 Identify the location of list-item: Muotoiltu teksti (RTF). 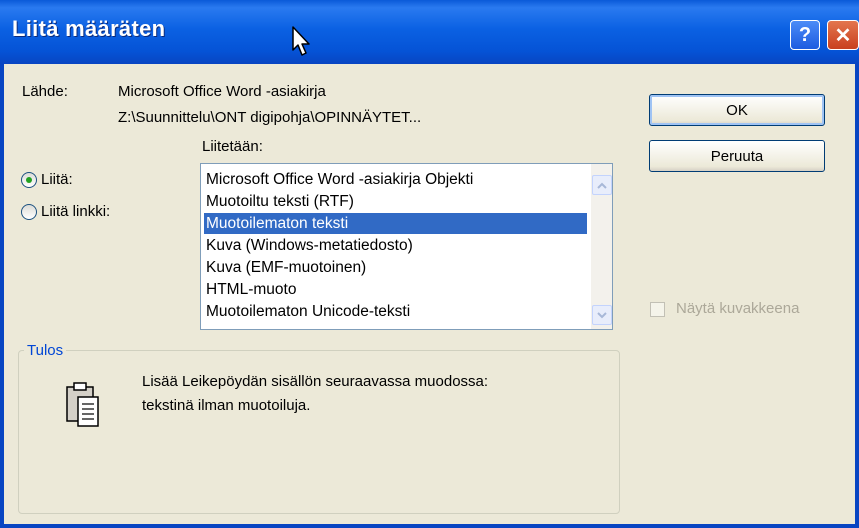
(279, 201).